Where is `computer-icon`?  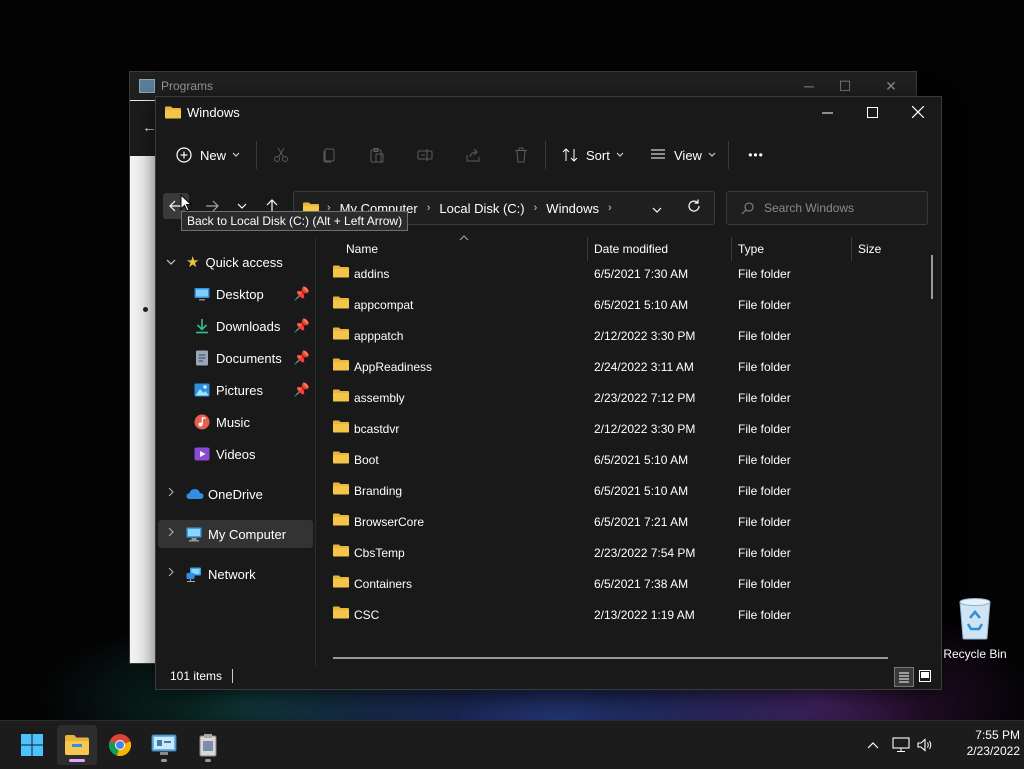
computer-icon is located at coordinates (194, 534).